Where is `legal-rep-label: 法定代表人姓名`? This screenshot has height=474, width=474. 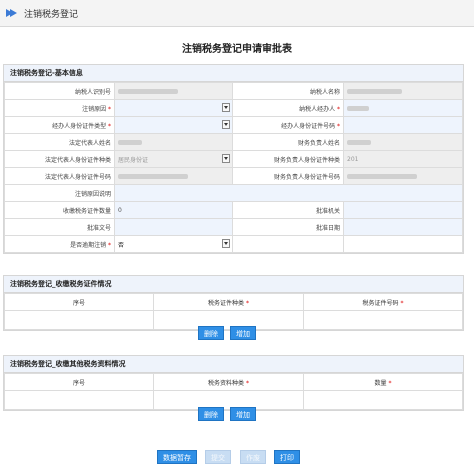
legal-rep-label: 法定代表人姓名 is located at coordinates (59, 142).